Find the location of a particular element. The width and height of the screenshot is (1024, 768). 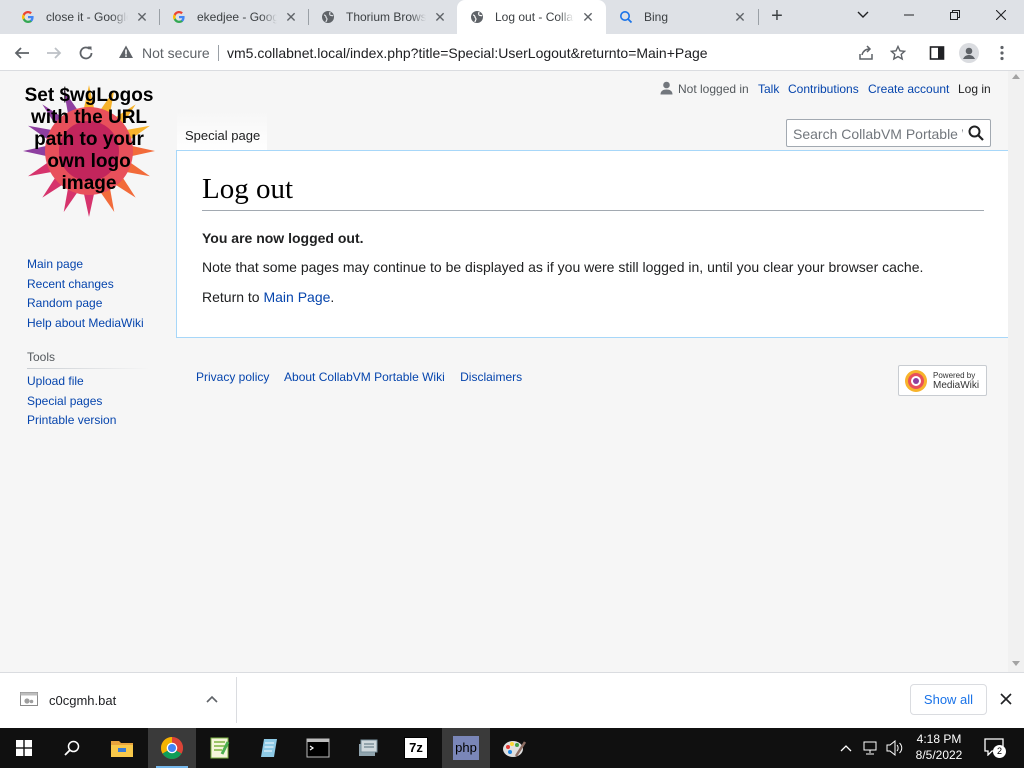

kebab-menu-icon is located at coordinates (1002, 53).